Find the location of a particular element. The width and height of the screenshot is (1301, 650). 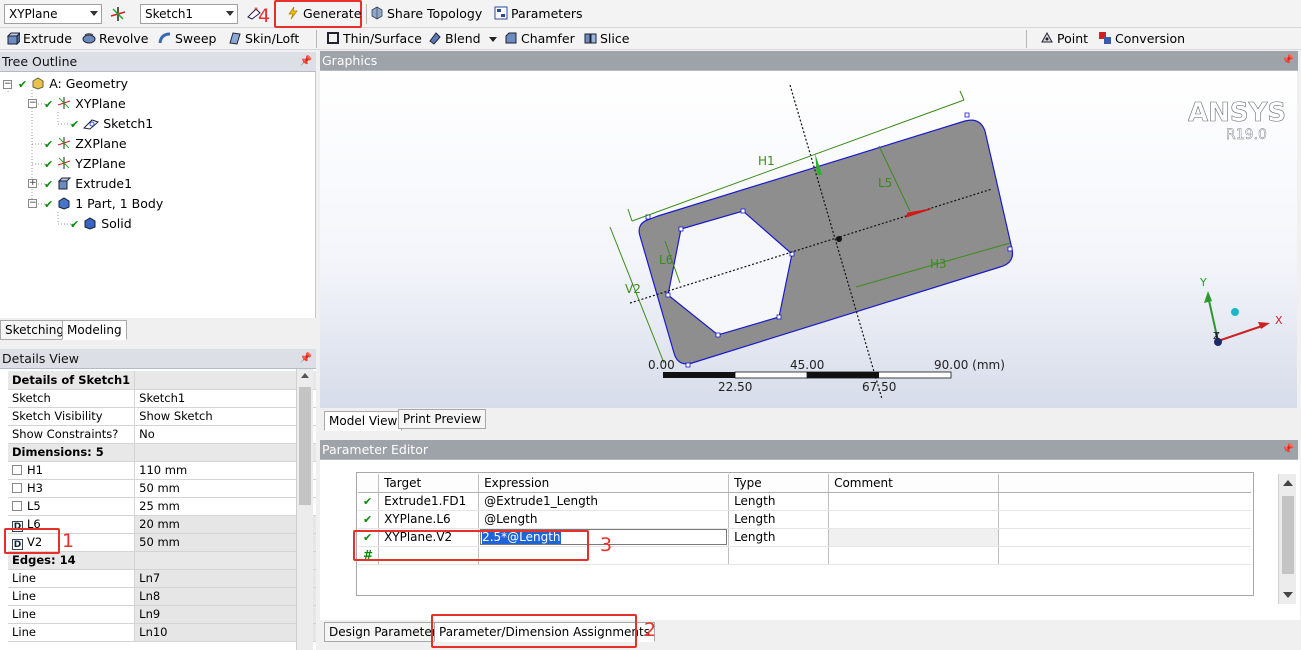

tree-item-extrude1: ✔ Extrude1 is located at coordinates (88, 184).